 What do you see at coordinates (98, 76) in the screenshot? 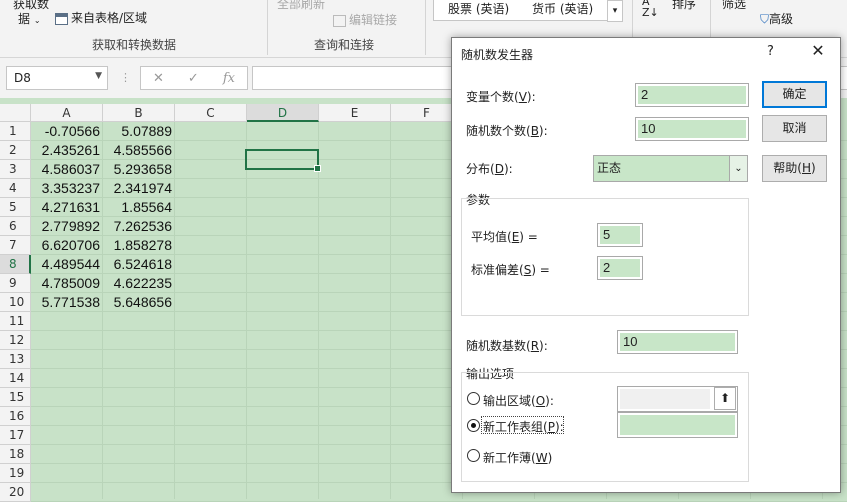
I see `chevron-down-icon: ▼` at bounding box center [98, 76].